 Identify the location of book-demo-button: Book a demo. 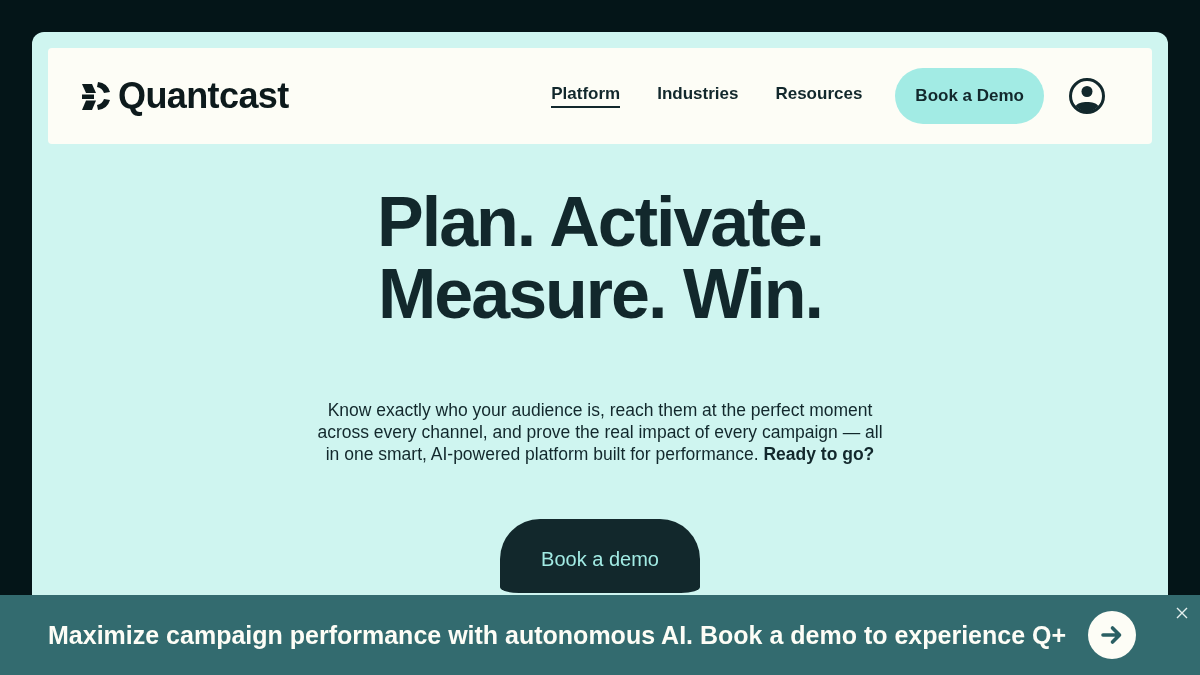
(600, 556).